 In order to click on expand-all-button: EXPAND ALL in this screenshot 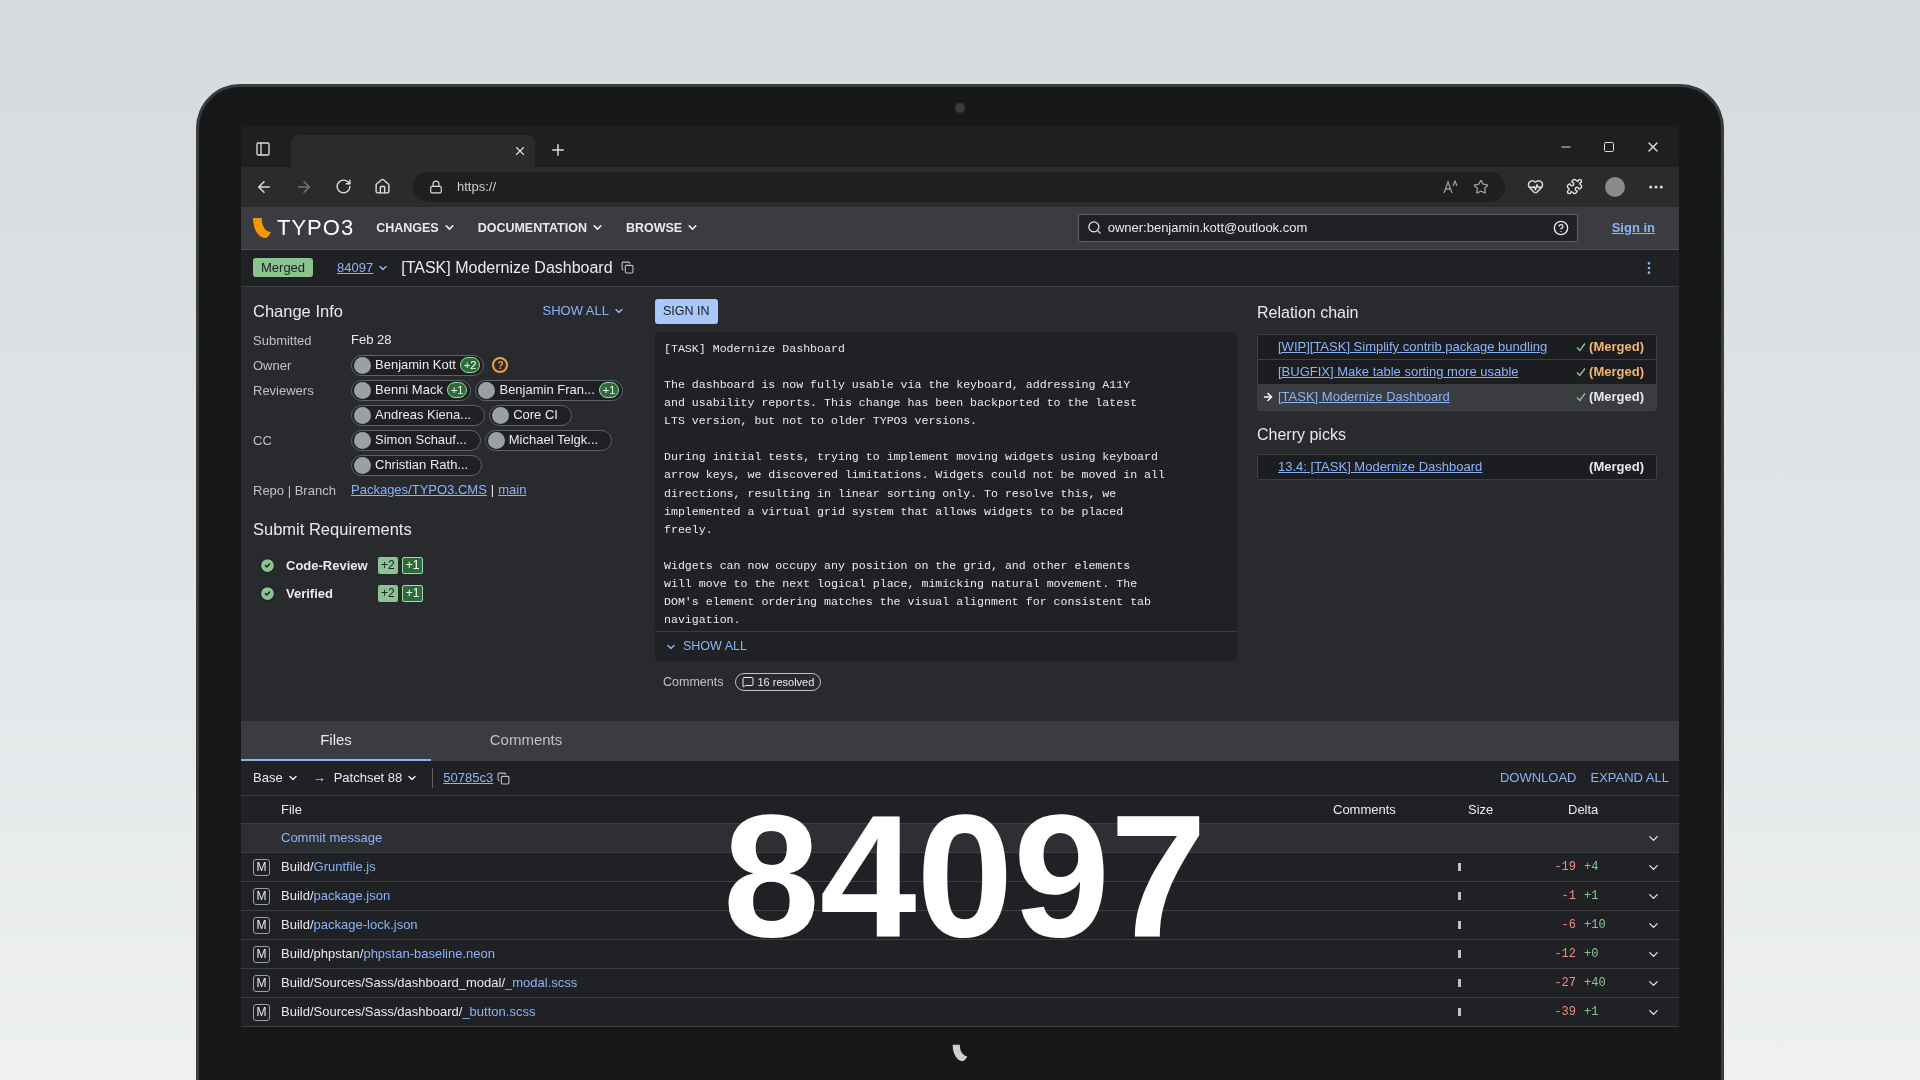, I will do `click(1629, 778)`.